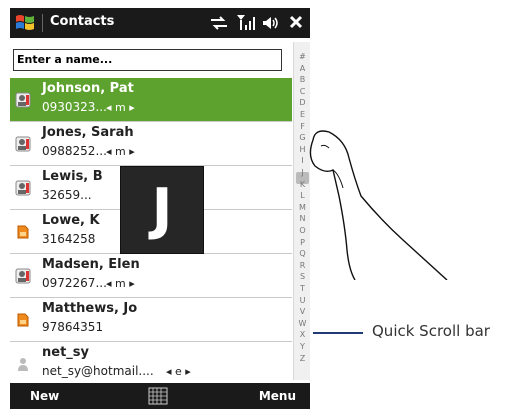 The image size is (529, 409). I want to click on contact-row: net_sy net_sy@hotmail.... ◂ e ▸, so click(151, 364).